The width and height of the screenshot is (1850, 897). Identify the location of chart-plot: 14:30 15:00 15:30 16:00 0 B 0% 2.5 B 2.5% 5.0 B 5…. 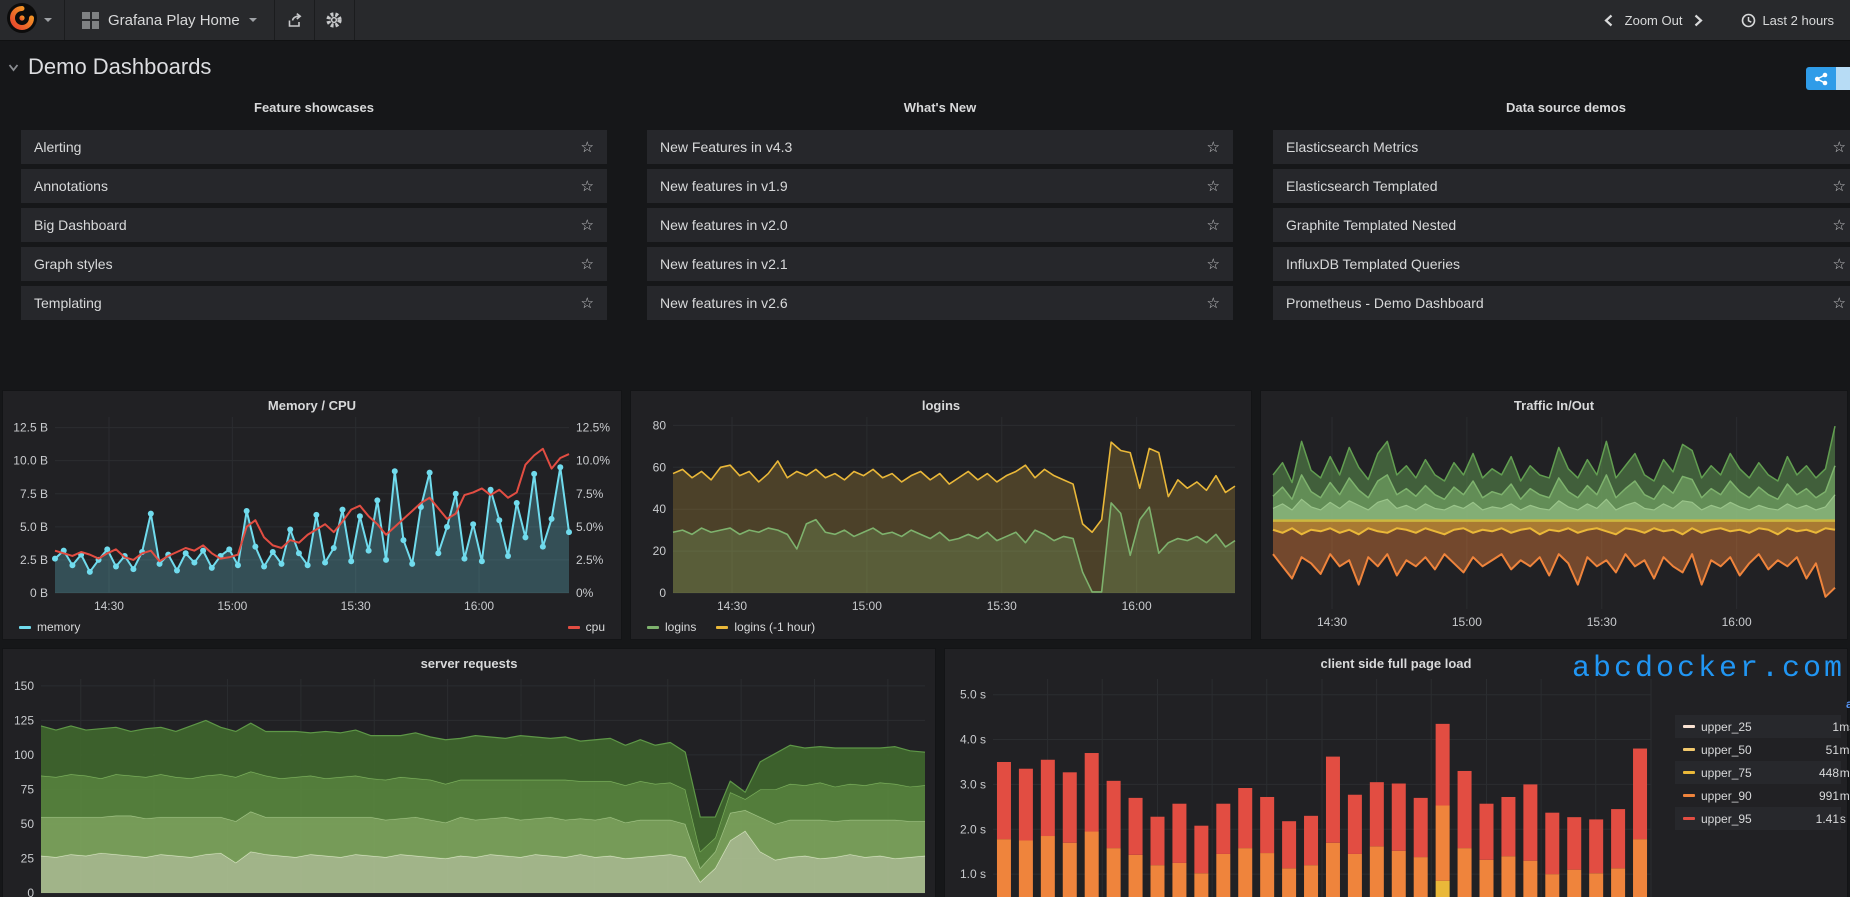
(312, 515).